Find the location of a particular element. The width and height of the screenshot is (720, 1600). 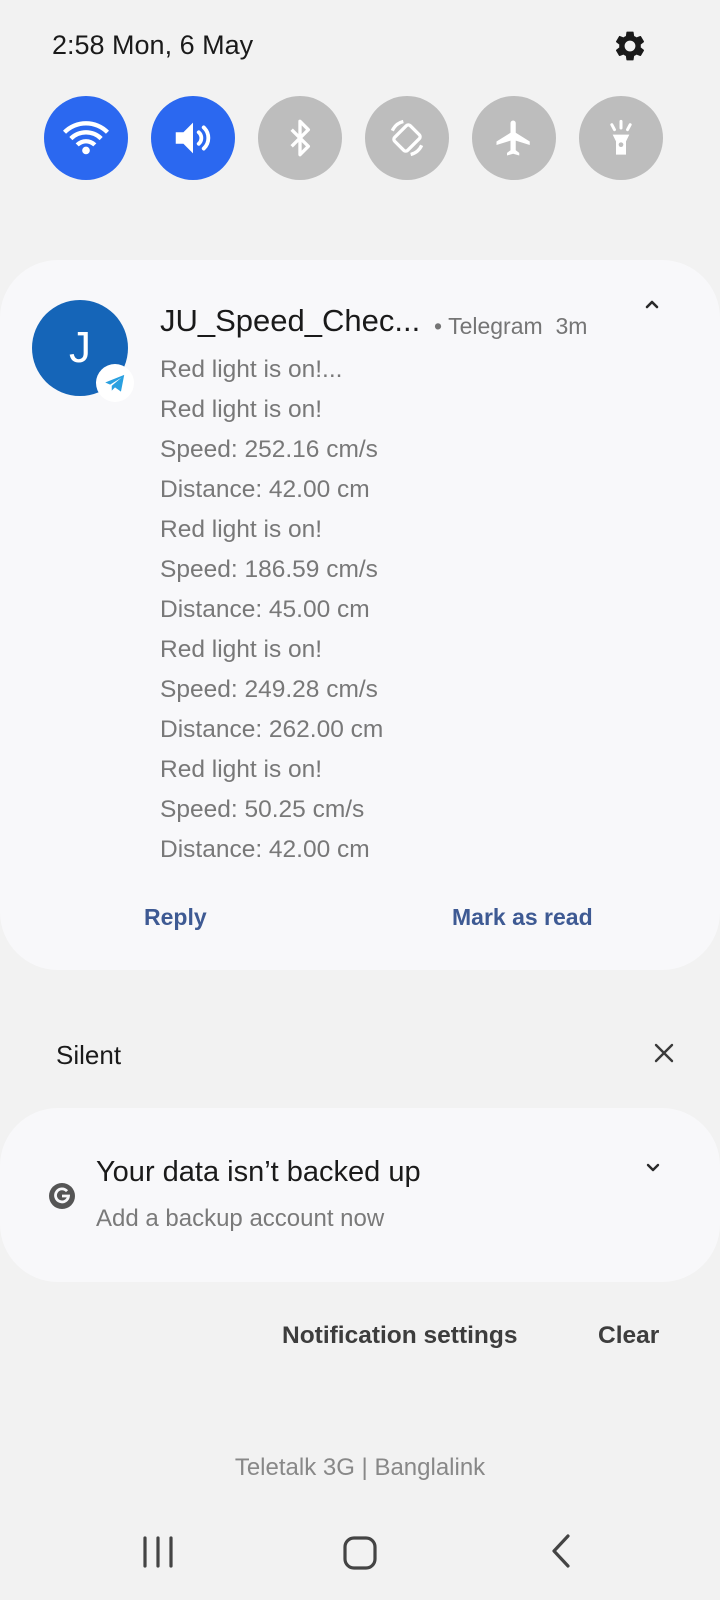

message-line: Speed: 249.28 cm/s is located at coordinates (269, 689).